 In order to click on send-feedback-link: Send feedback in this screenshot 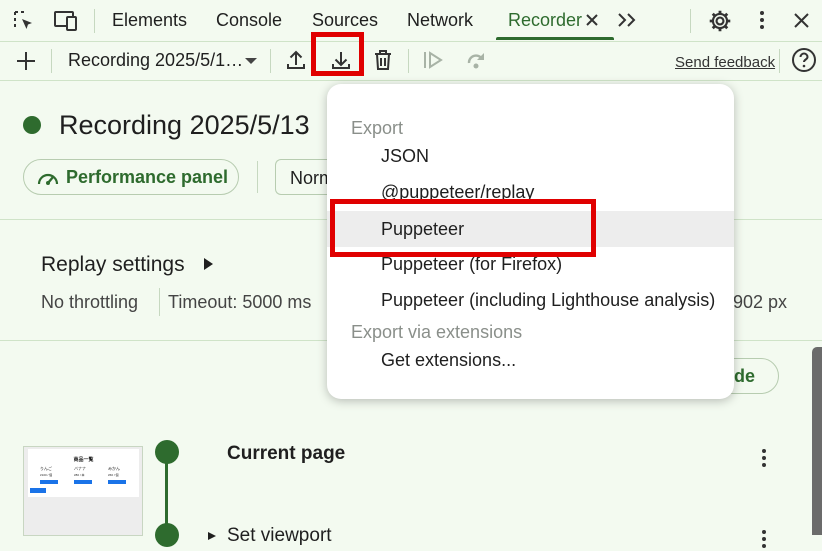, I will do `click(725, 62)`.